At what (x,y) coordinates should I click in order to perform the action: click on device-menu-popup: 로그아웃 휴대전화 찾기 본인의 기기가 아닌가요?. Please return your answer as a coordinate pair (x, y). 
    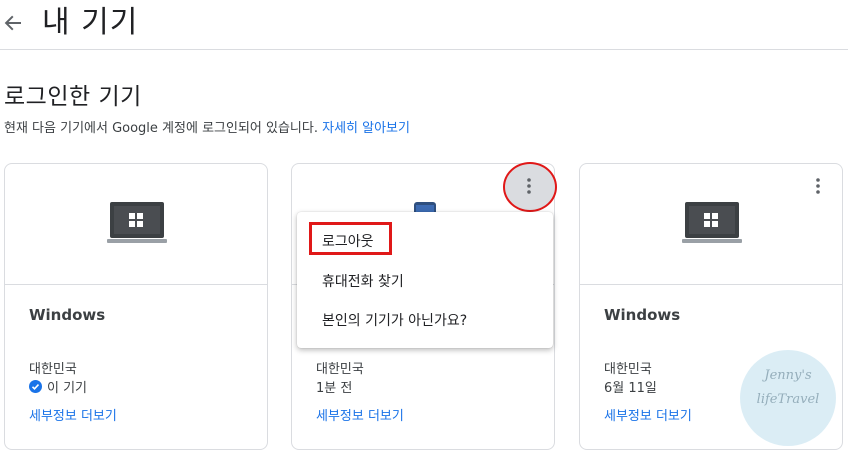
    Looking at the image, I should click on (425, 280).